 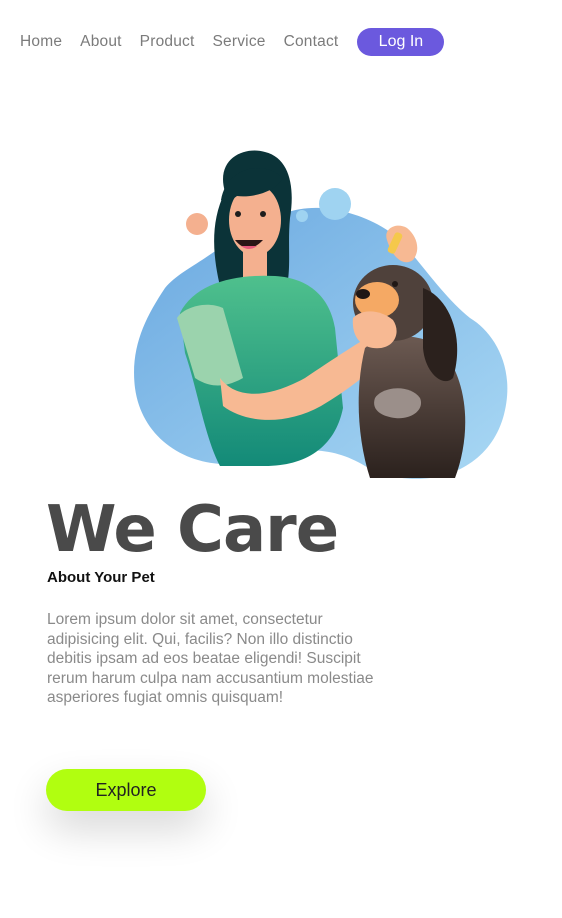 What do you see at coordinates (311, 42) in the screenshot?
I see `nav-link-contact: Contact` at bounding box center [311, 42].